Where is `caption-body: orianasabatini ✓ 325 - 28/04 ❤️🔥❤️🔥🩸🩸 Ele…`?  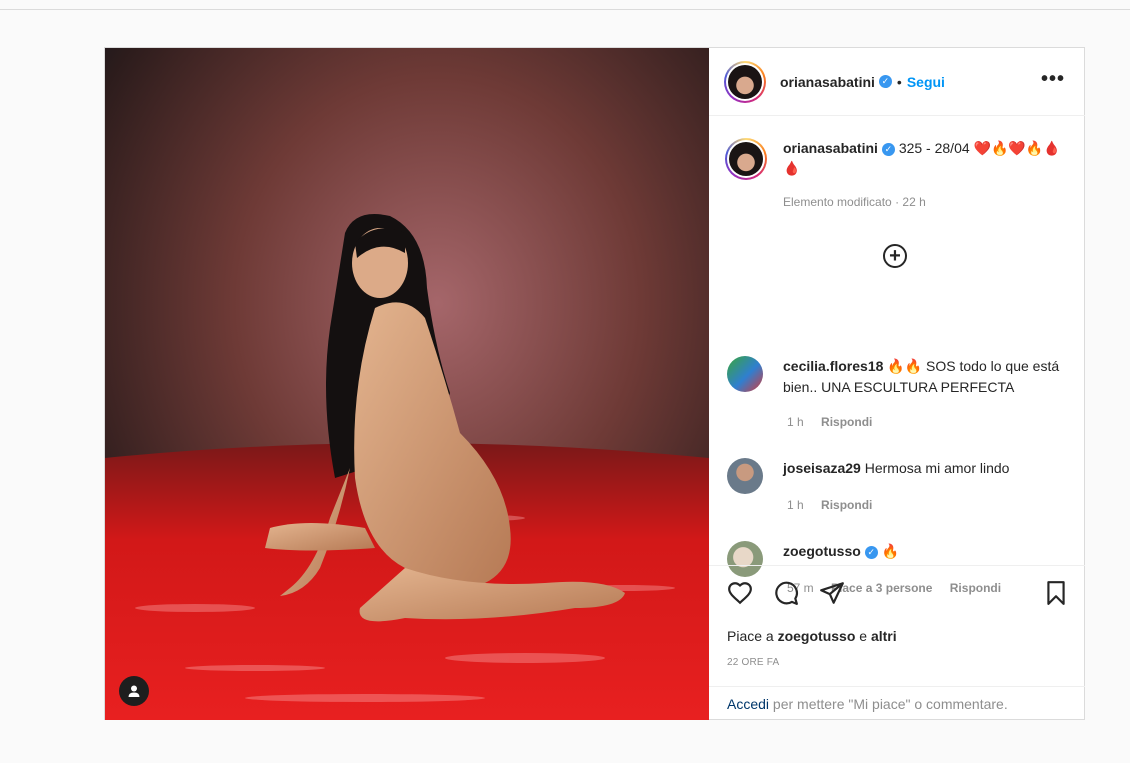 caption-body: orianasabatini ✓ 325 - 28/04 ❤️🔥❤️🔥🩸🩸 Ele… is located at coordinates (928, 175).